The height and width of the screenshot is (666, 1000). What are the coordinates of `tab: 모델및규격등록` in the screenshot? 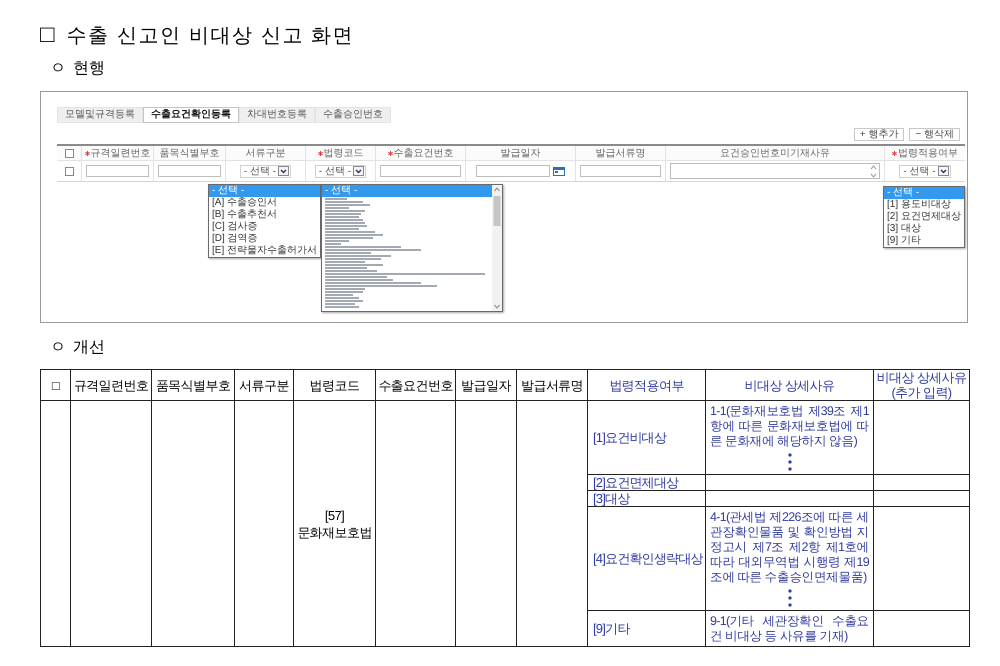 It's located at (100, 115).